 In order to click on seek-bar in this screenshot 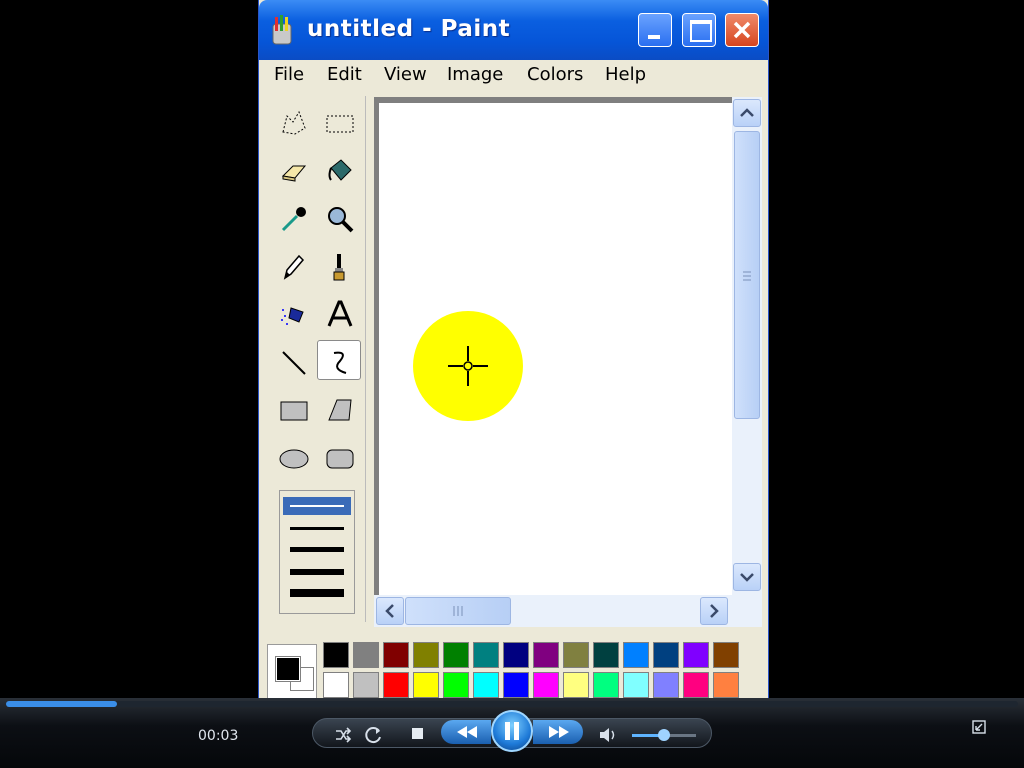, I will do `click(512, 704)`.